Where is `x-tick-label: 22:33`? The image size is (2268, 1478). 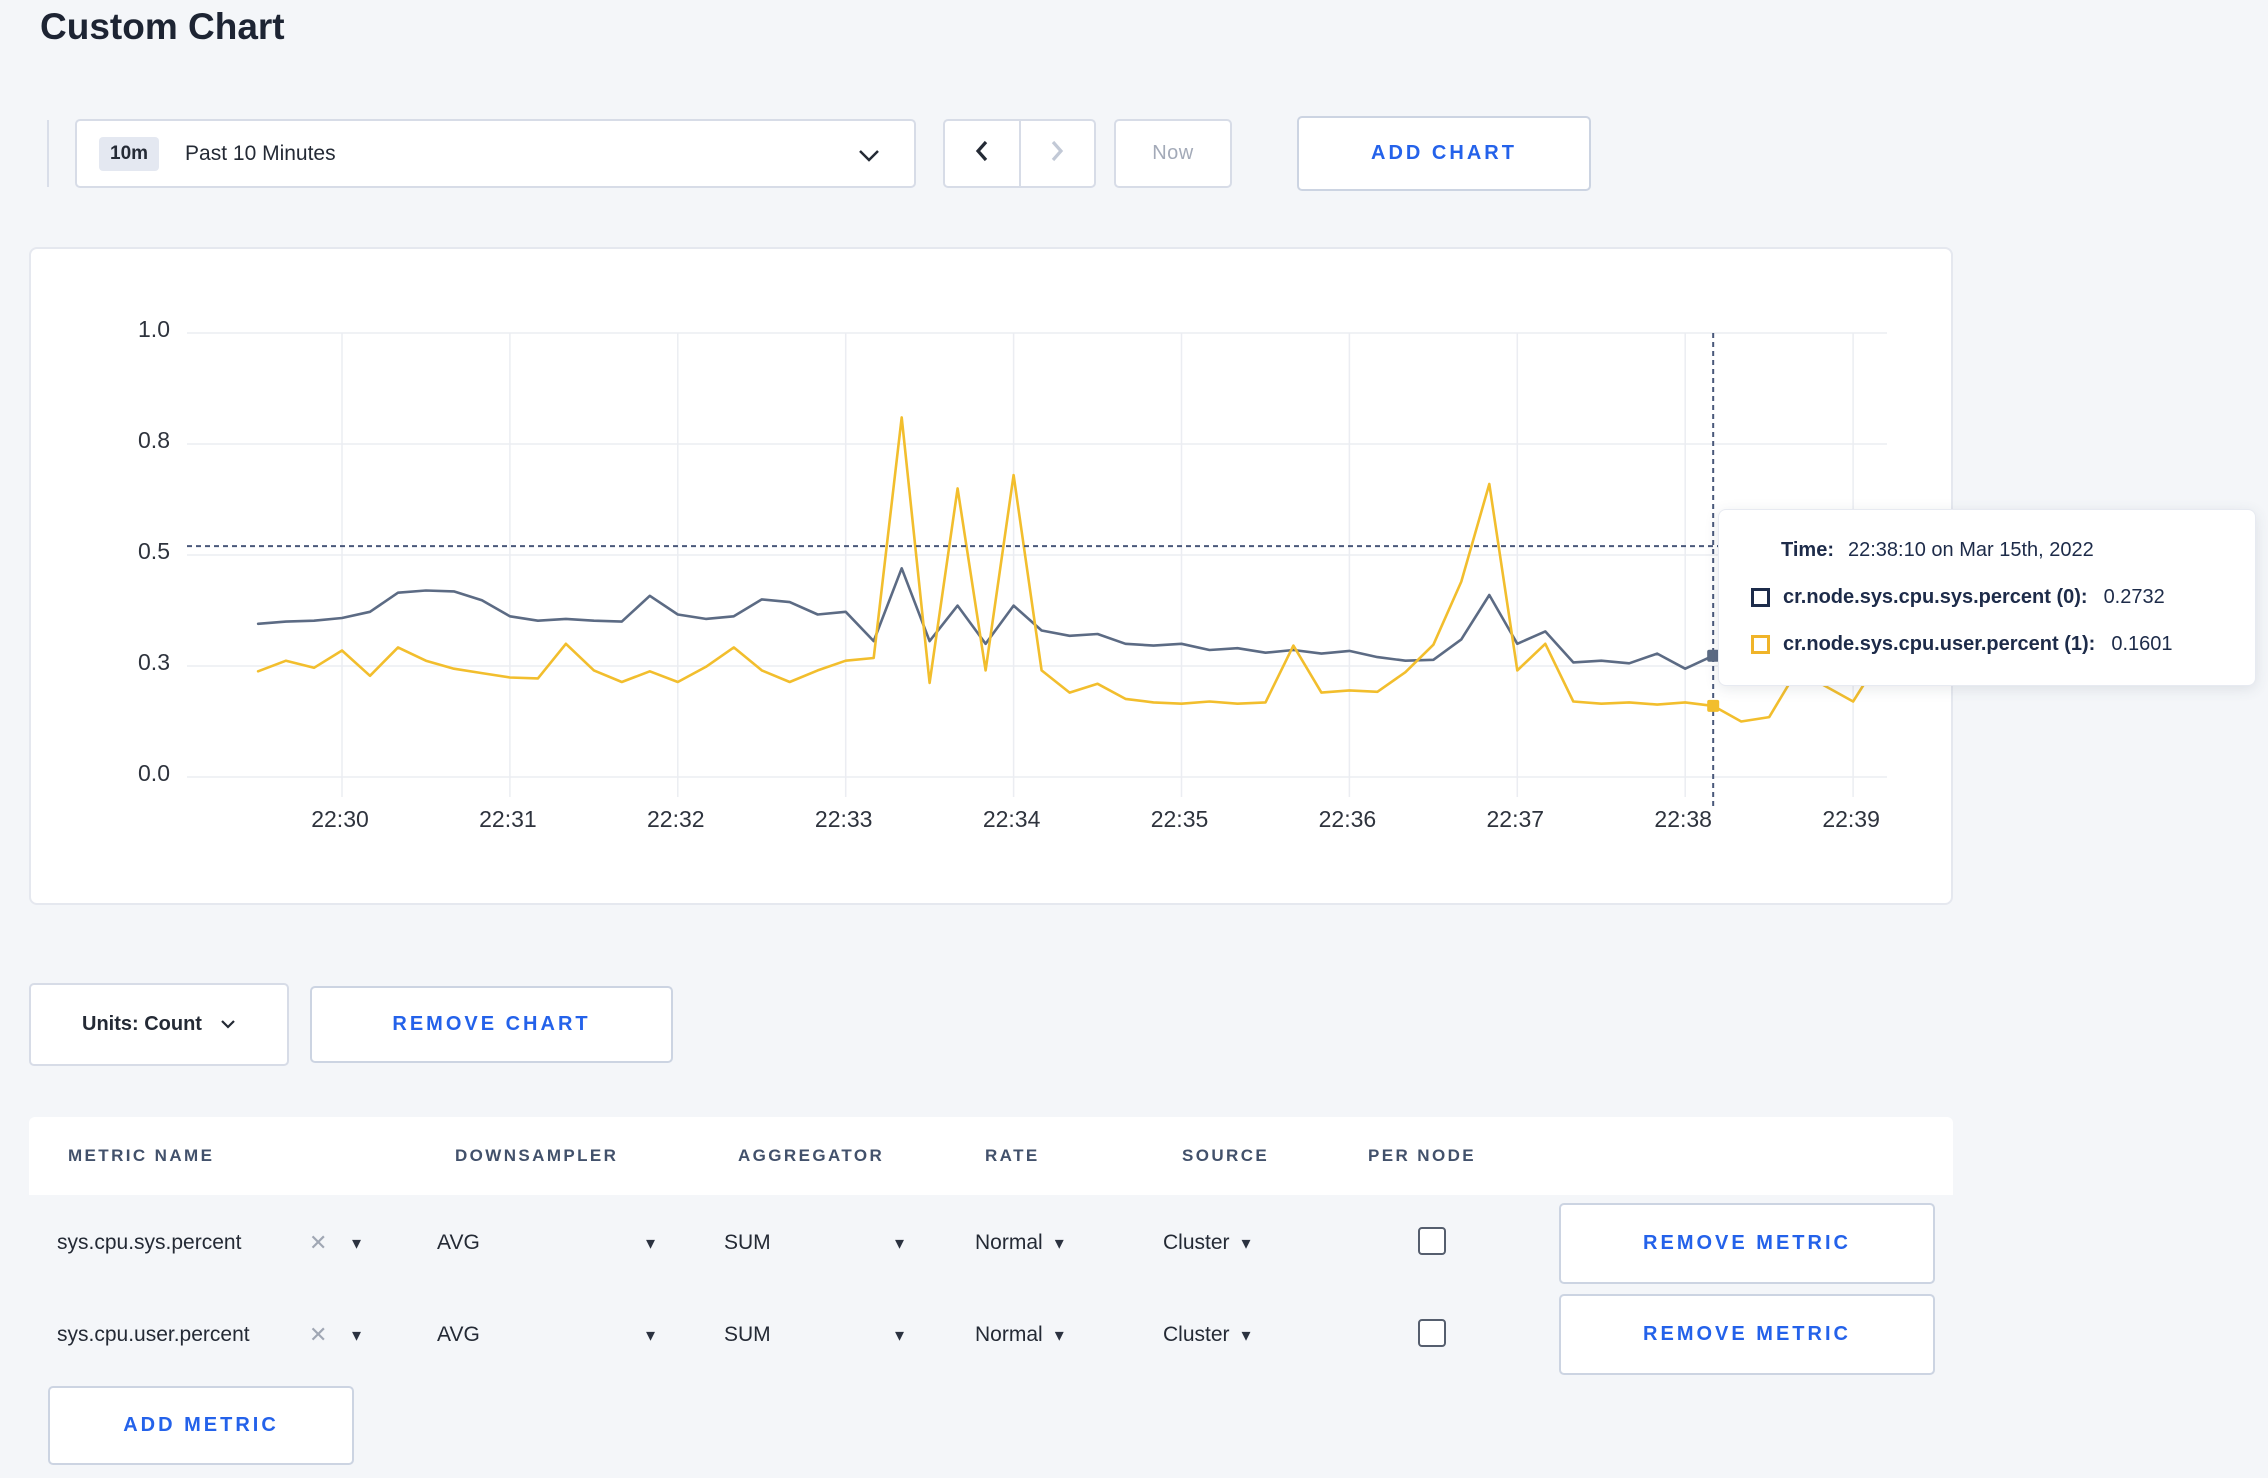
x-tick-label: 22:33 is located at coordinates (843, 819).